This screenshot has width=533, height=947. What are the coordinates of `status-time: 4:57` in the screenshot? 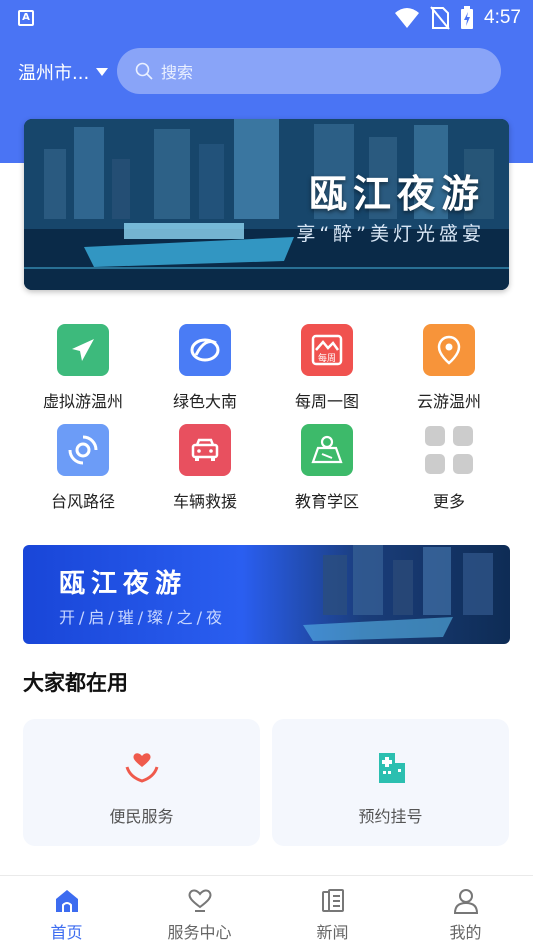 It's located at (502, 17).